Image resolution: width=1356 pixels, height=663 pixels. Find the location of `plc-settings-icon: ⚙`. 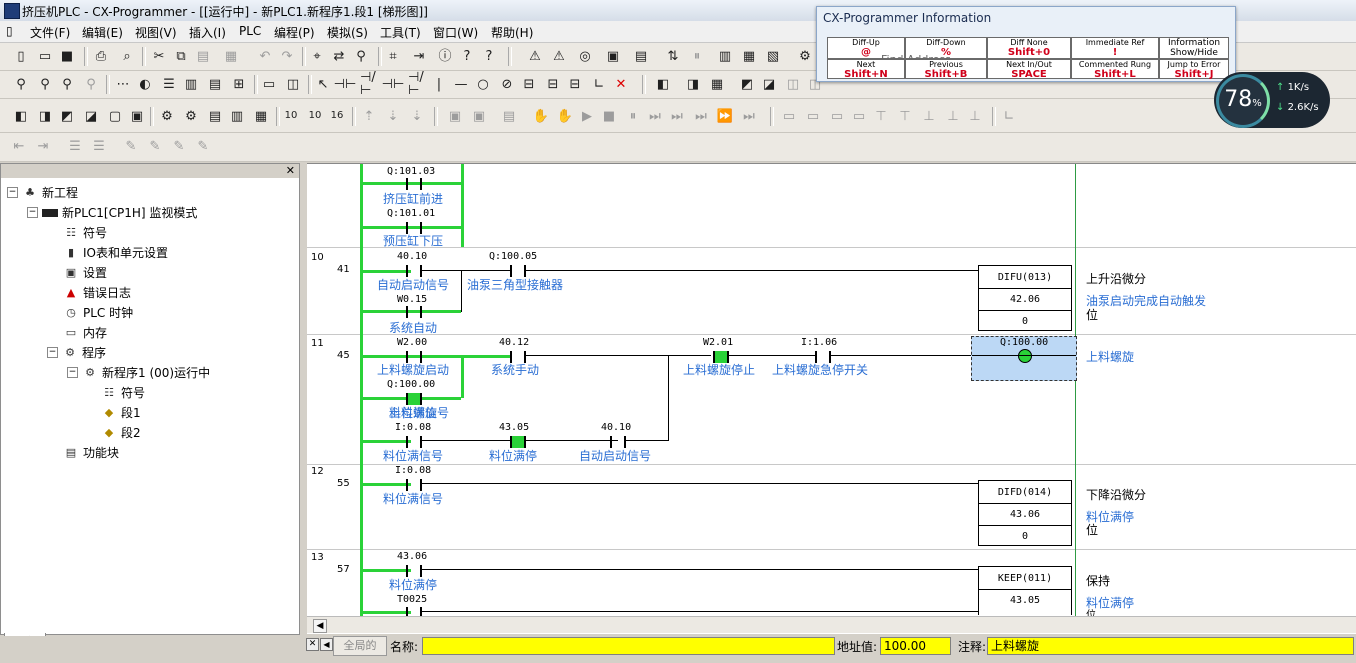

plc-settings-icon: ⚙ is located at coordinates (805, 56).